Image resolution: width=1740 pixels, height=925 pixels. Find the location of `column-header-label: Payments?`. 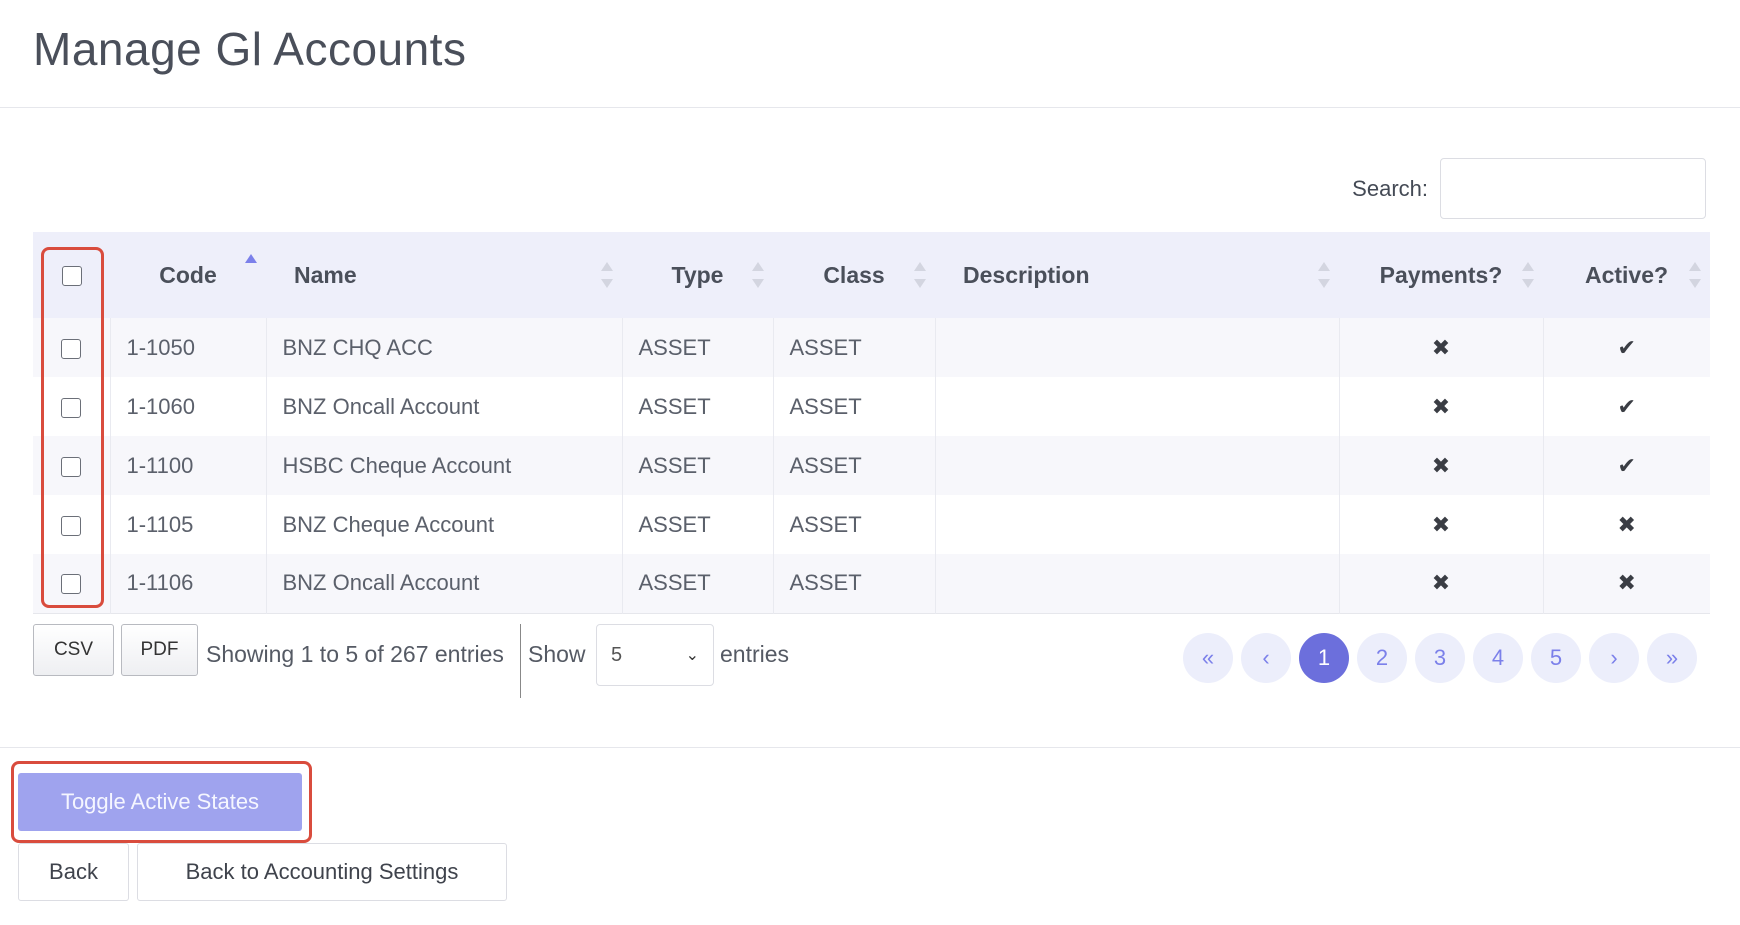

column-header-label: Payments? is located at coordinates (1441, 274).